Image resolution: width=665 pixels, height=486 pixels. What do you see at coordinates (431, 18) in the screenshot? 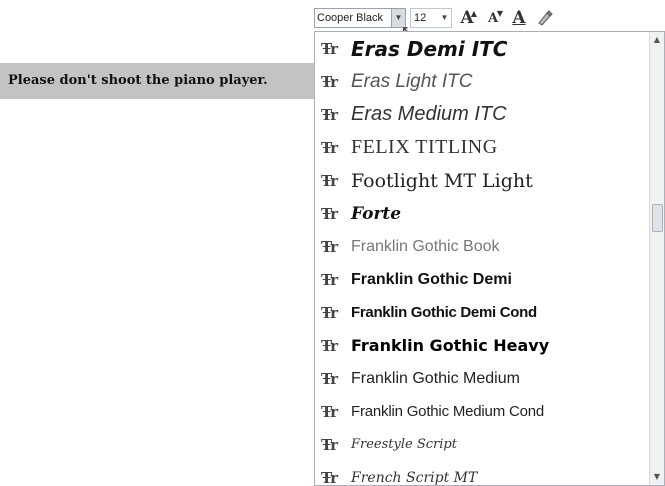
I see `font-size-combo: 12 ▼` at bounding box center [431, 18].